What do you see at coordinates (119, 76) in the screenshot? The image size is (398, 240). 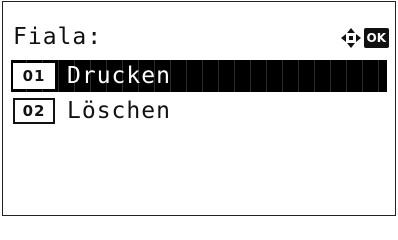 I see `menu-item-label: Drucken` at bounding box center [119, 76].